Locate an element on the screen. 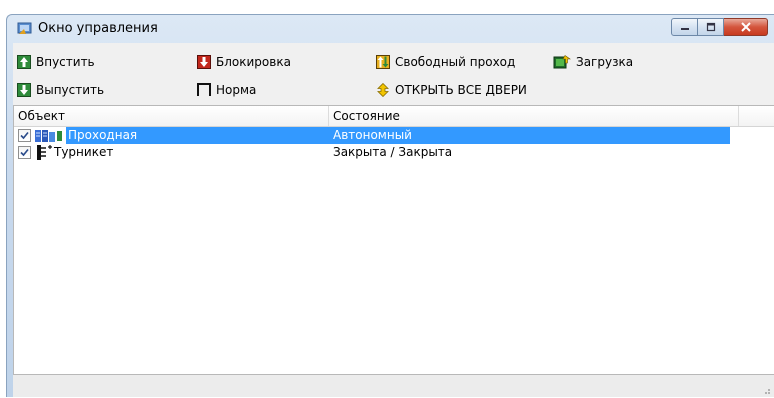 The height and width of the screenshot is (398, 774). list-row: Проходная Автономный is located at coordinates (394, 135).